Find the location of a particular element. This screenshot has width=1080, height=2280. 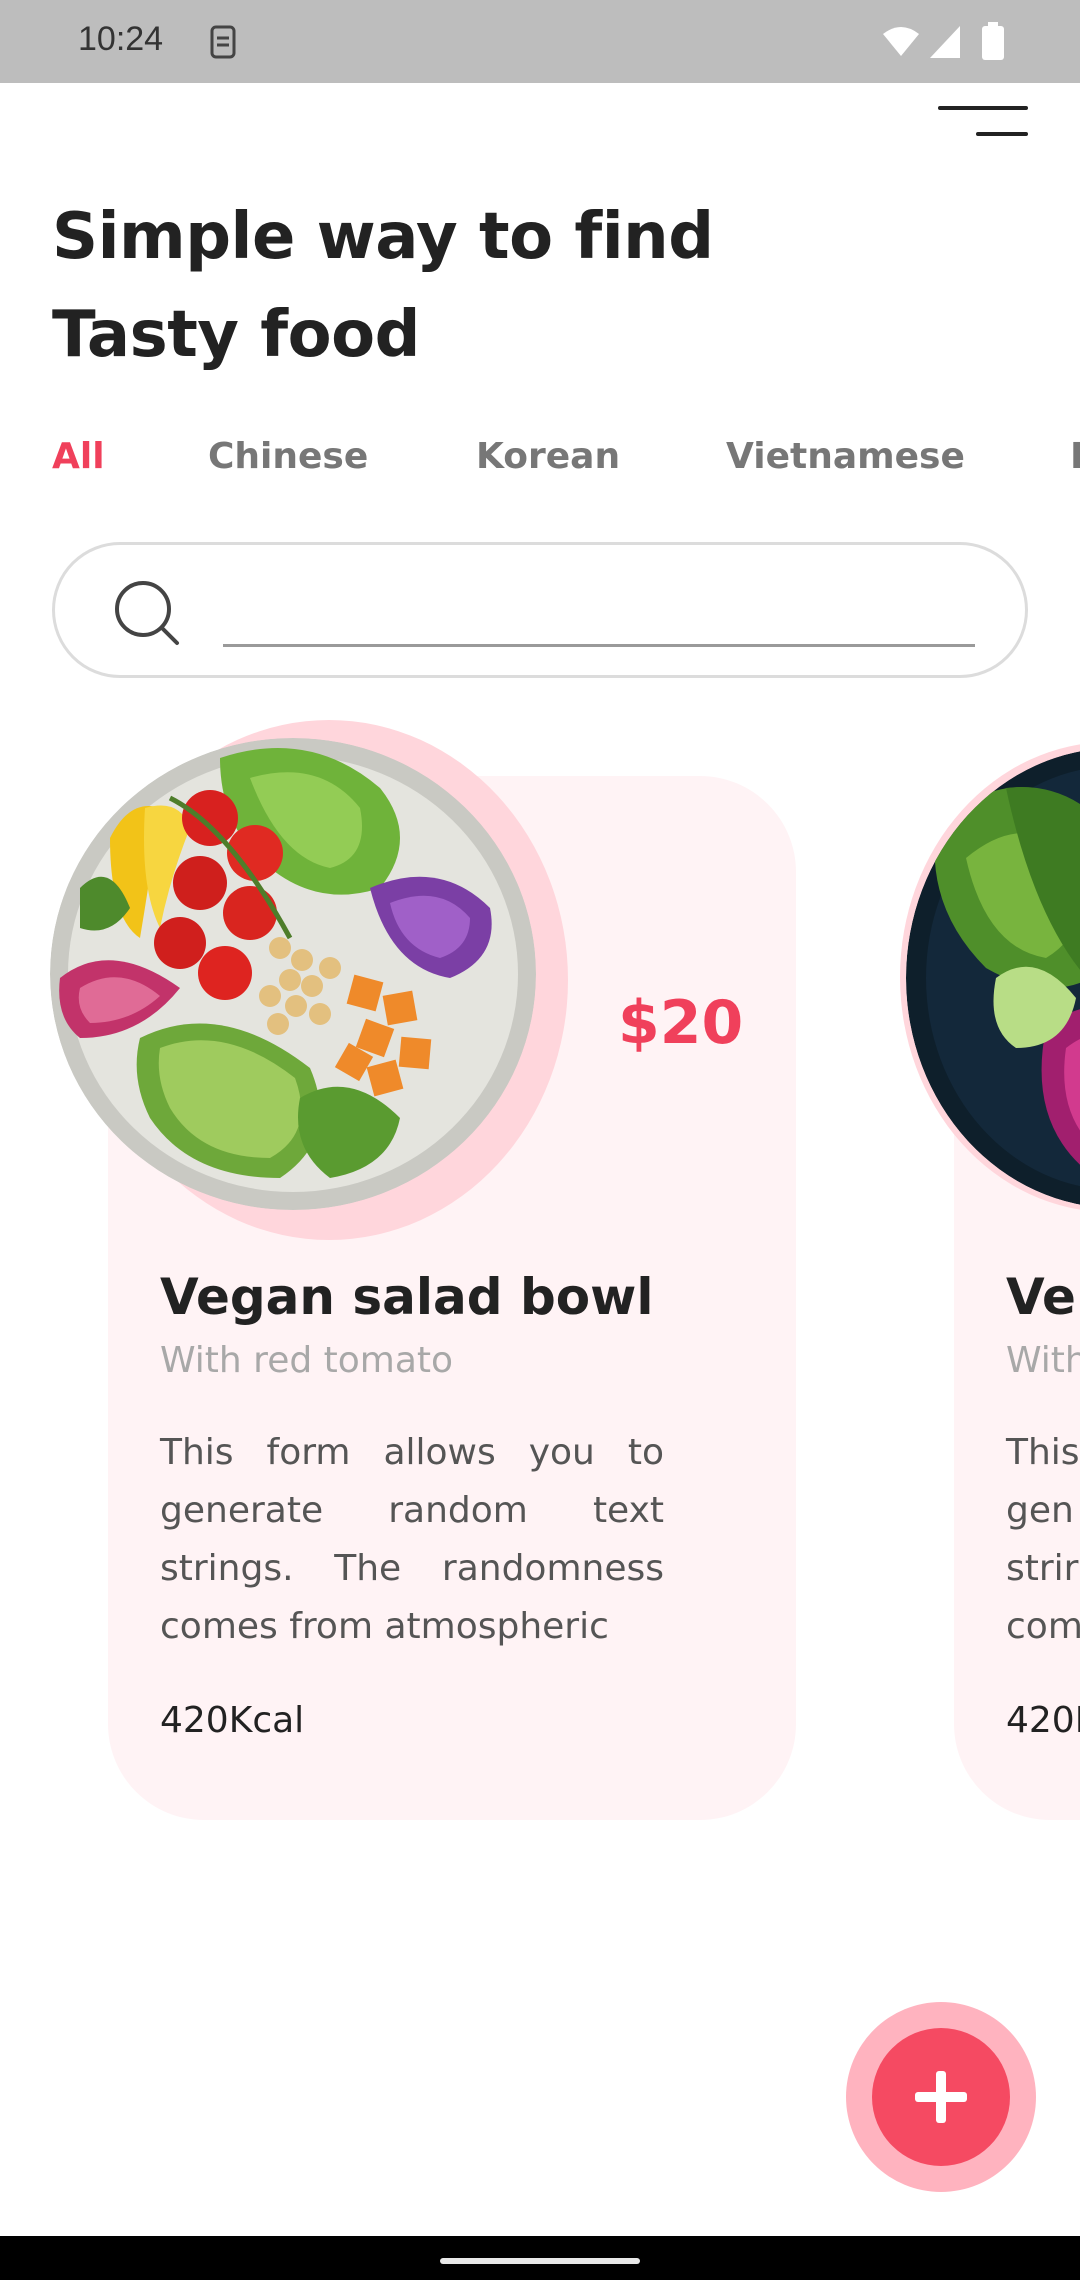

hamburger-menu-icon is located at coordinates (984, 123).